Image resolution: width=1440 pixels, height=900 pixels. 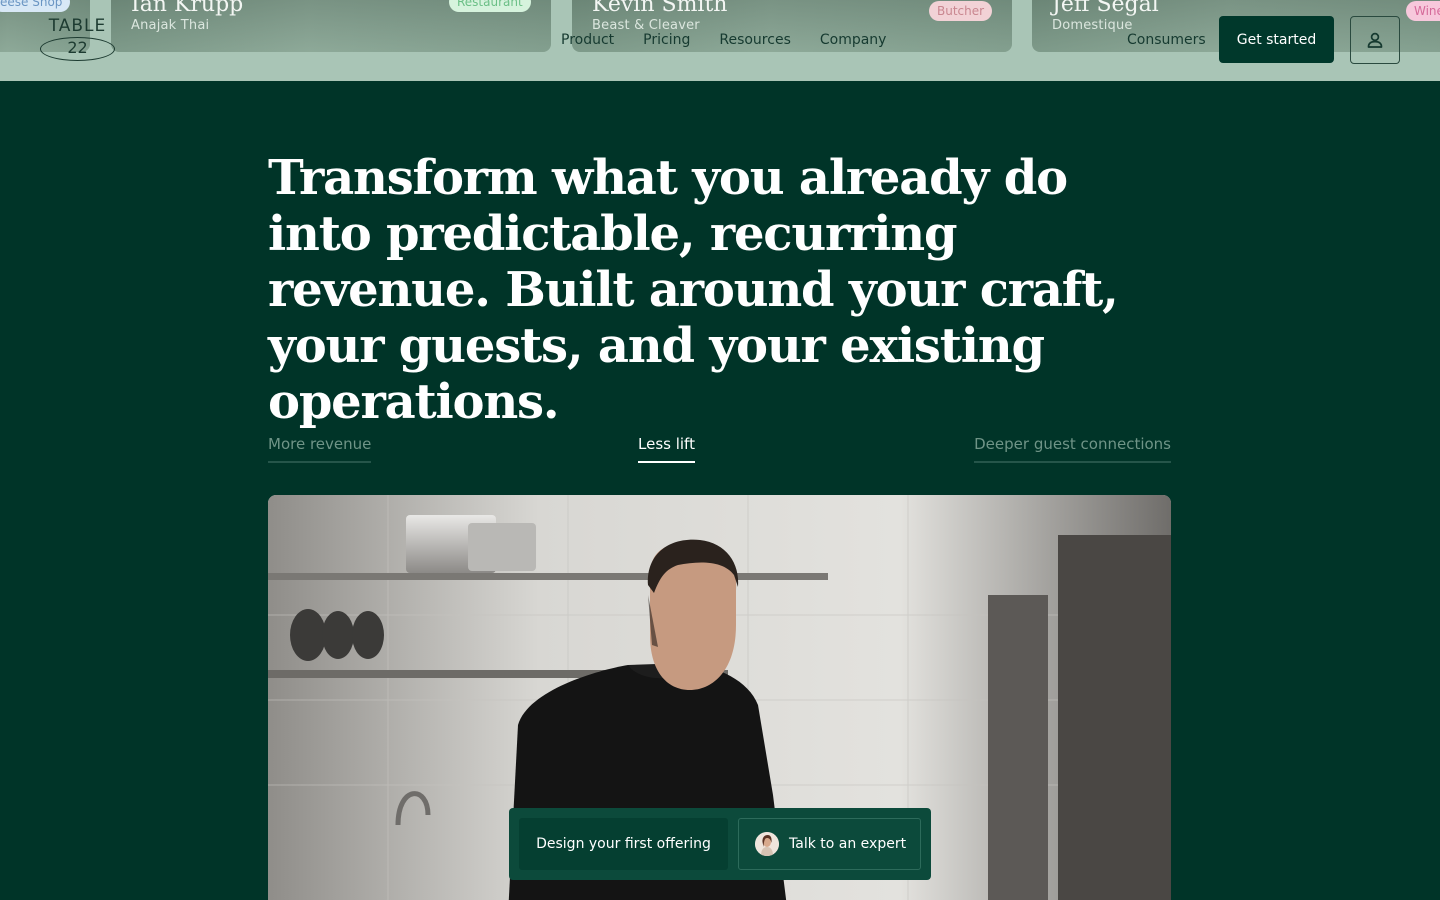 What do you see at coordinates (853, 40) in the screenshot?
I see `nav-company: Company` at bounding box center [853, 40].